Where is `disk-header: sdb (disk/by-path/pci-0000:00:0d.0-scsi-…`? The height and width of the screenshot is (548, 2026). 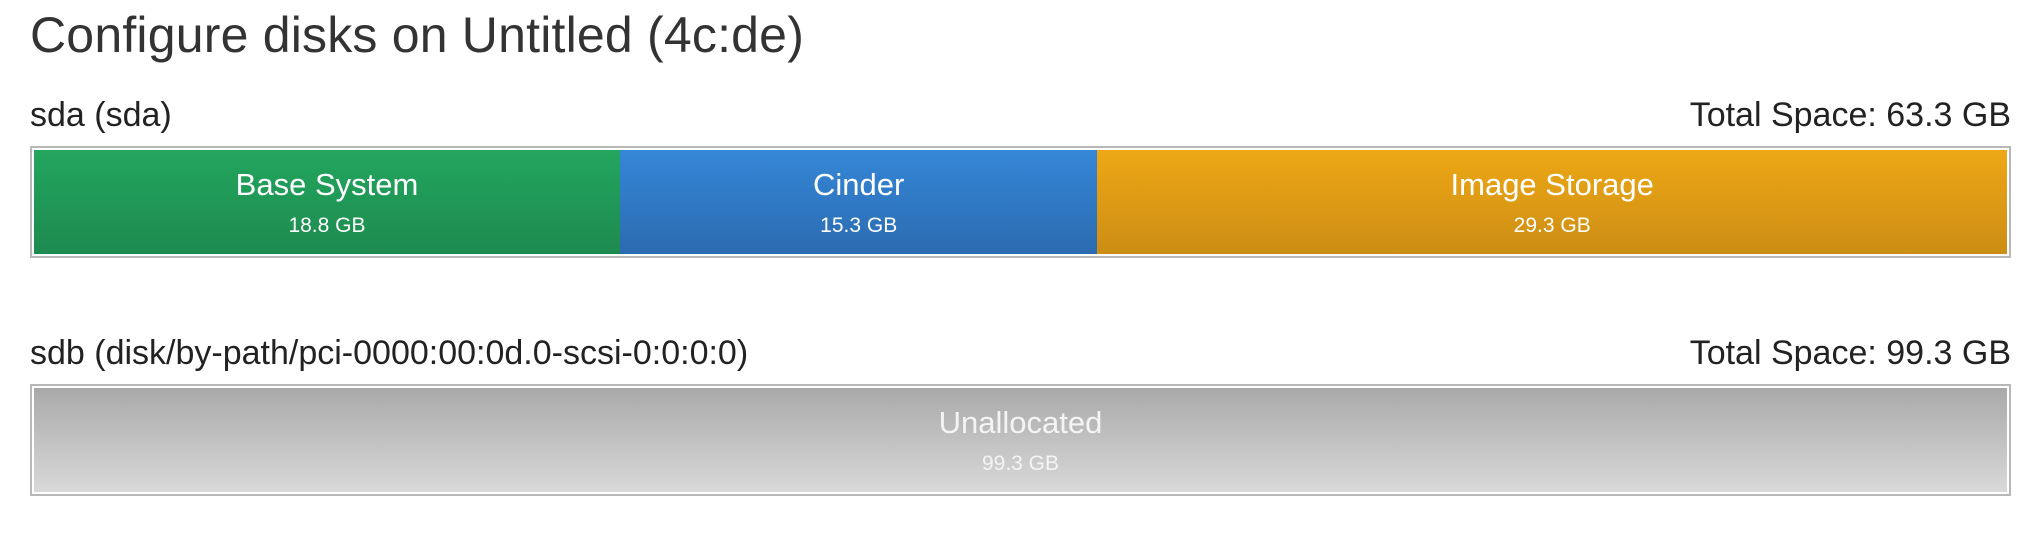 disk-header: sdb (disk/by-path/pci-0000:00:0d.0-scsi-… is located at coordinates (1020, 359).